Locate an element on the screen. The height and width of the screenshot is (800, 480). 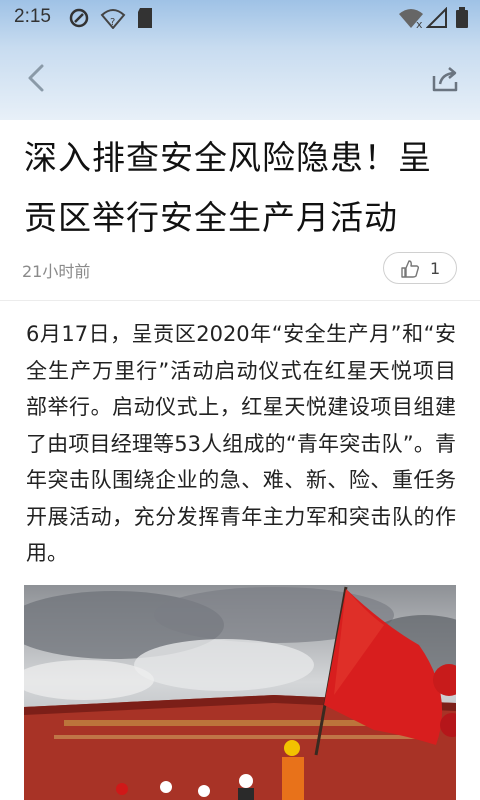
divider is located at coordinates (240, 300).